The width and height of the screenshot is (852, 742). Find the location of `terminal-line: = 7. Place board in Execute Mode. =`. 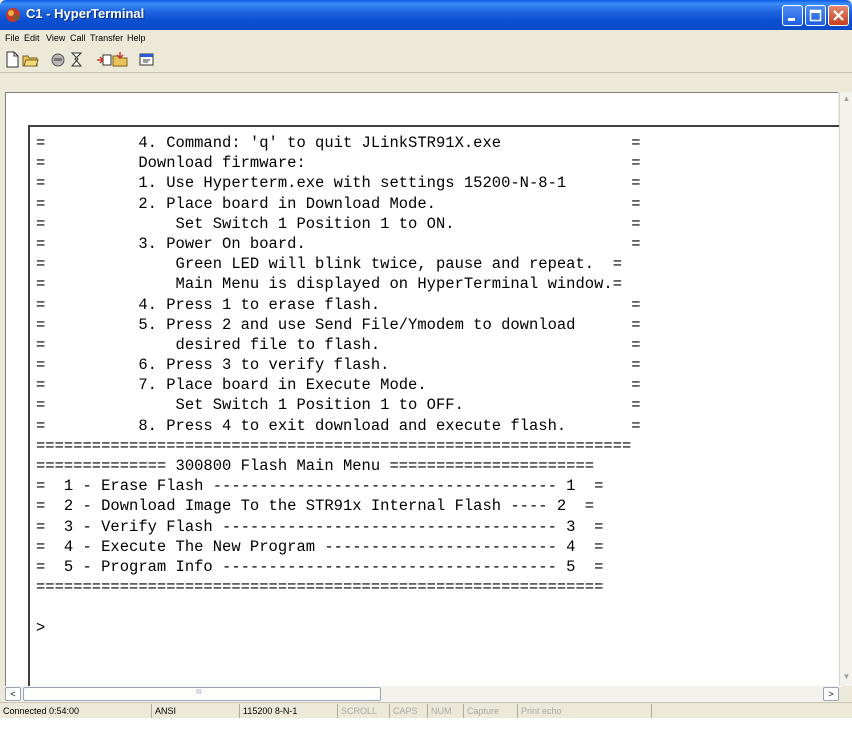

terminal-line: = 7. Place board in Execute Mode. = is located at coordinates (338, 385).